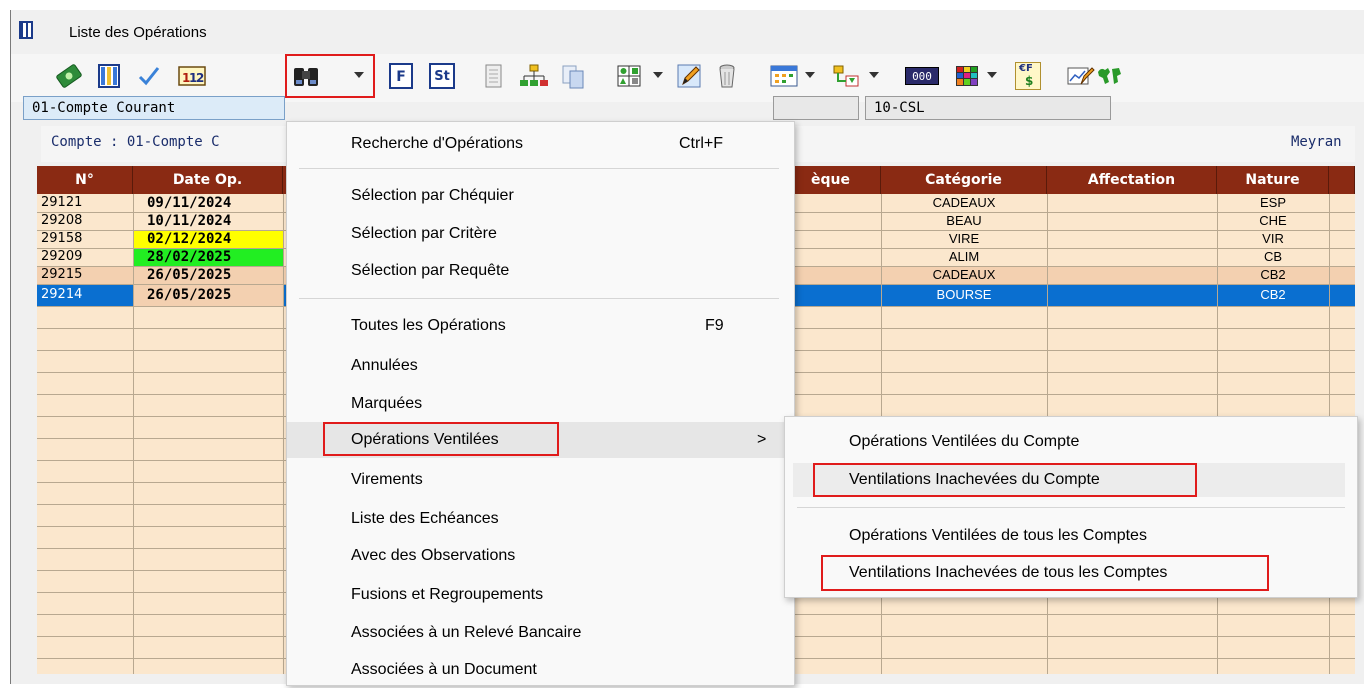 Image resolution: width=1364 pixels, height=688 pixels. I want to click on menu-item-label: Sélection par Chéquier, so click(432, 195).